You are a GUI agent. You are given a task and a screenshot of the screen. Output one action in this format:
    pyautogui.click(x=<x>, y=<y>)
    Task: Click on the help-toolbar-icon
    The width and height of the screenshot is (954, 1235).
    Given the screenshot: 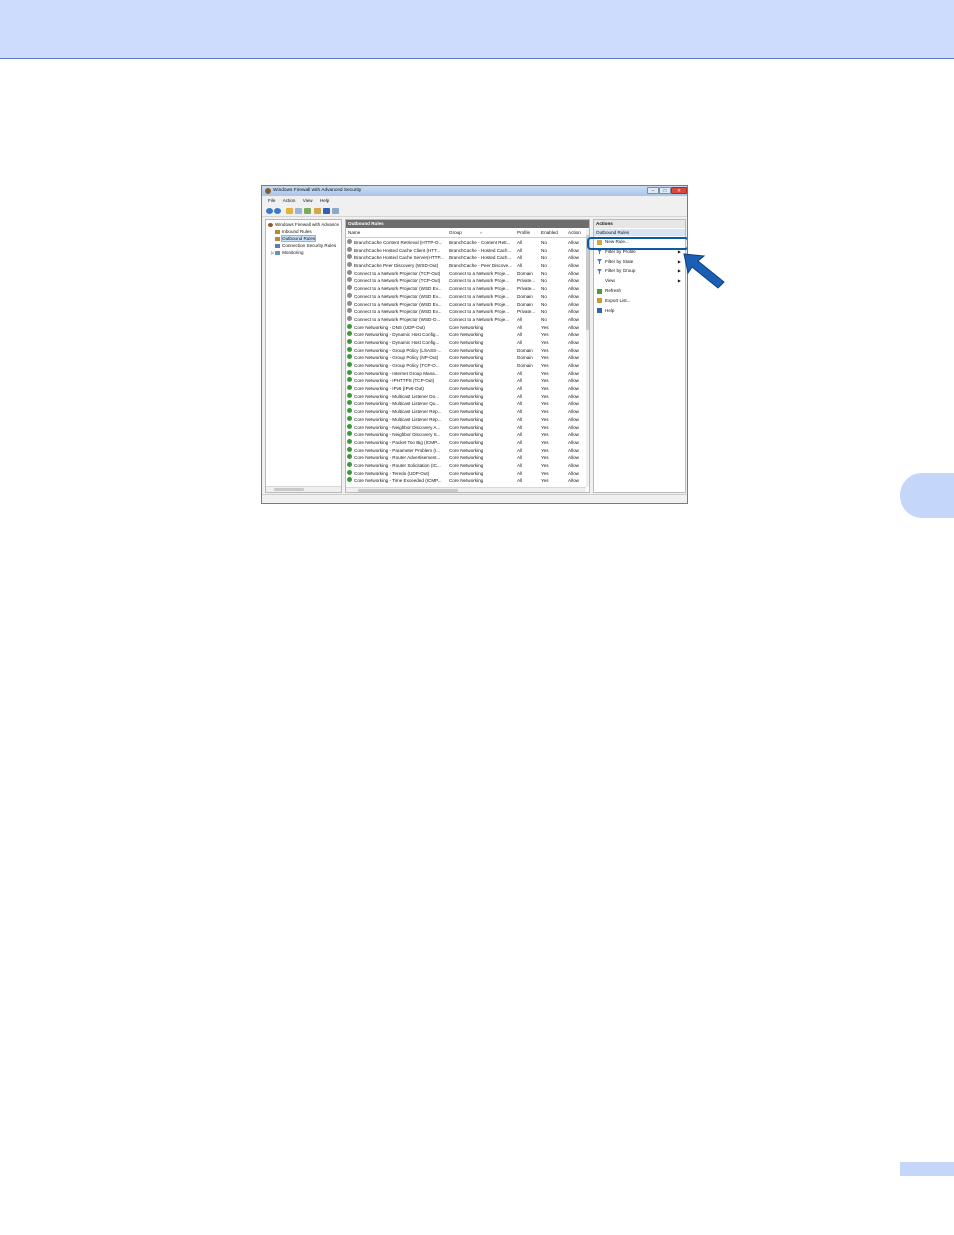 What is the action you would take?
    pyautogui.click(x=326, y=211)
    